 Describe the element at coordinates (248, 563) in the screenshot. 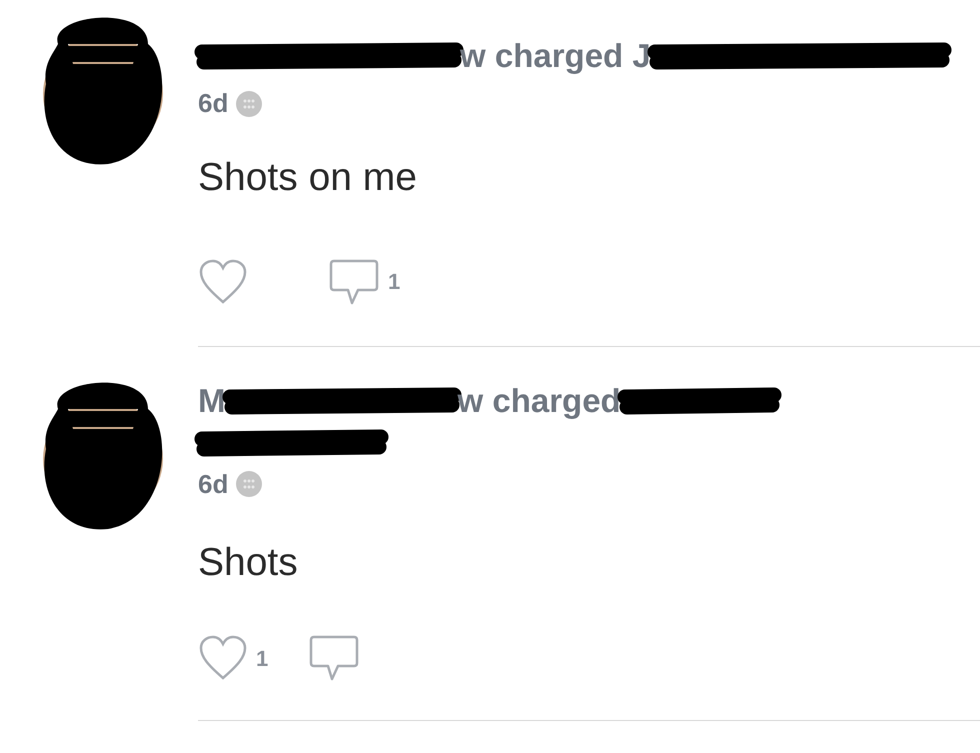

I see `message-text: Shots` at that location.